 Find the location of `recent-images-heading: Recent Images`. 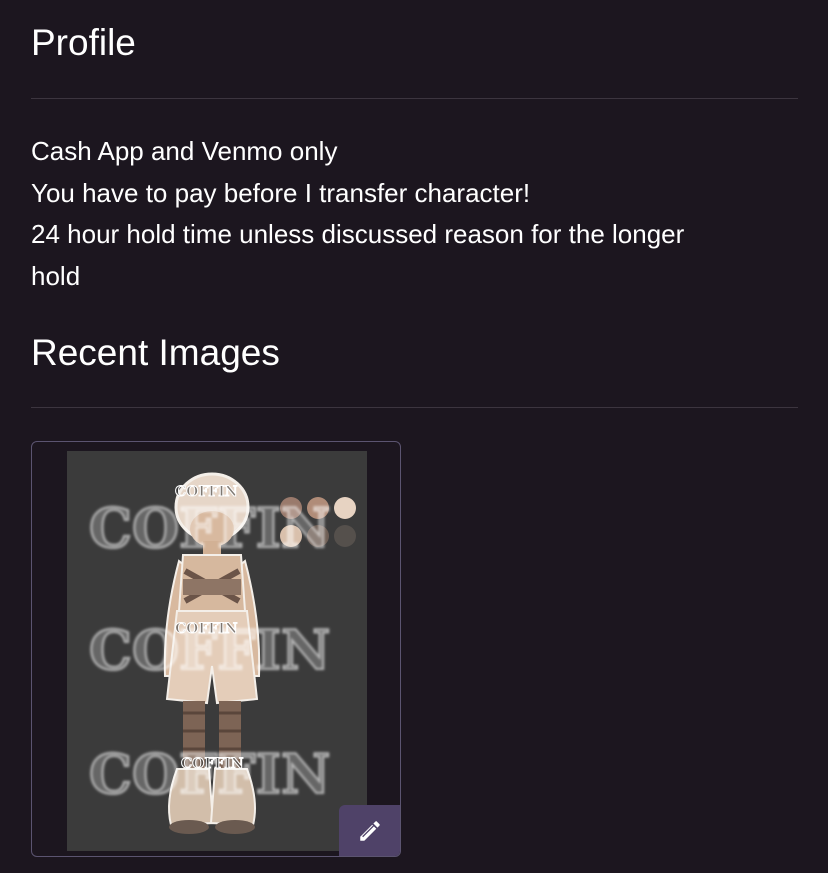

recent-images-heading: Recent Images is located at coordinates (155, 352).